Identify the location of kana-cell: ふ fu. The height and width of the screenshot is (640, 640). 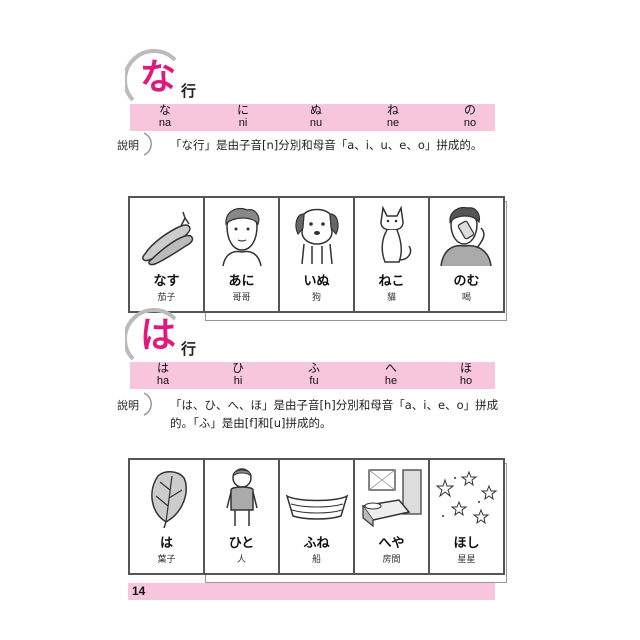
(313, 374).